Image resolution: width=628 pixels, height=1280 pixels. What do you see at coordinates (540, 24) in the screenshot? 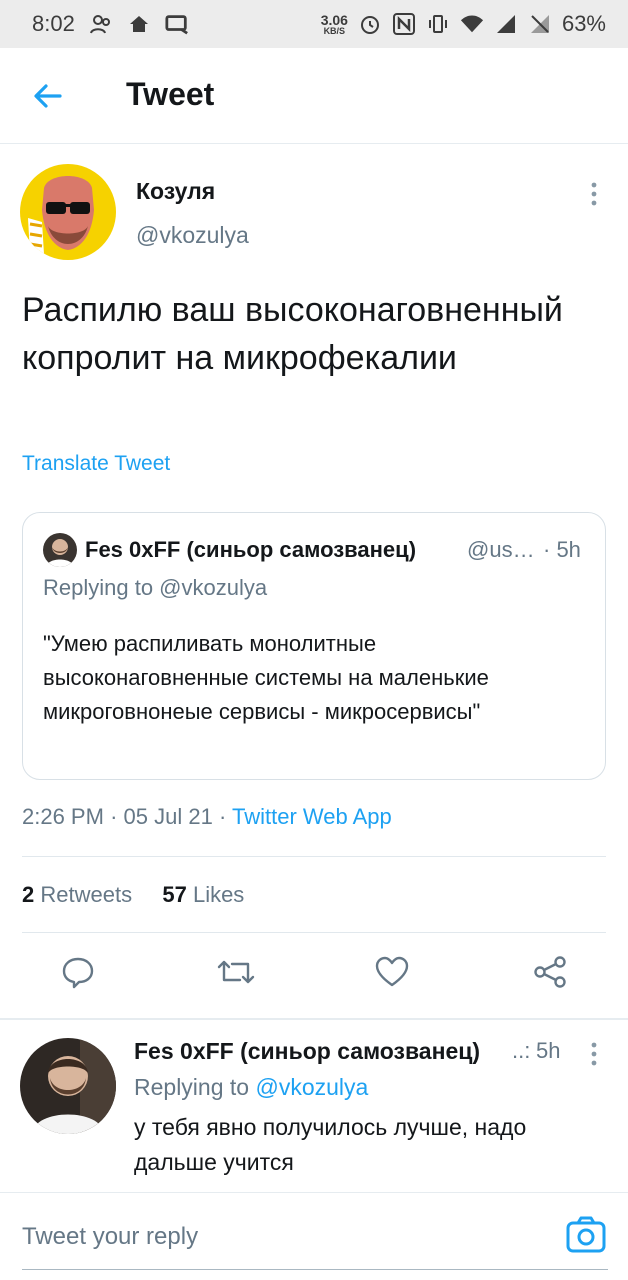
I see `no-sim-icon` at bounding box center [540, 24].